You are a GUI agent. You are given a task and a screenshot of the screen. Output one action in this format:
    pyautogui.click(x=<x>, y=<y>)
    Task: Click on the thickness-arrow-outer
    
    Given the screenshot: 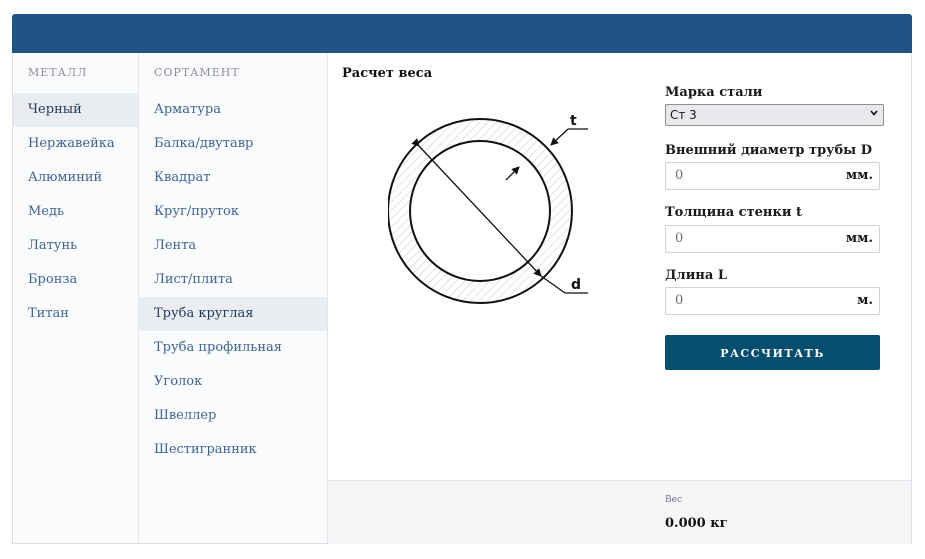 What is the action you would take?
    pyautogui.click(x=559, y=137)
    